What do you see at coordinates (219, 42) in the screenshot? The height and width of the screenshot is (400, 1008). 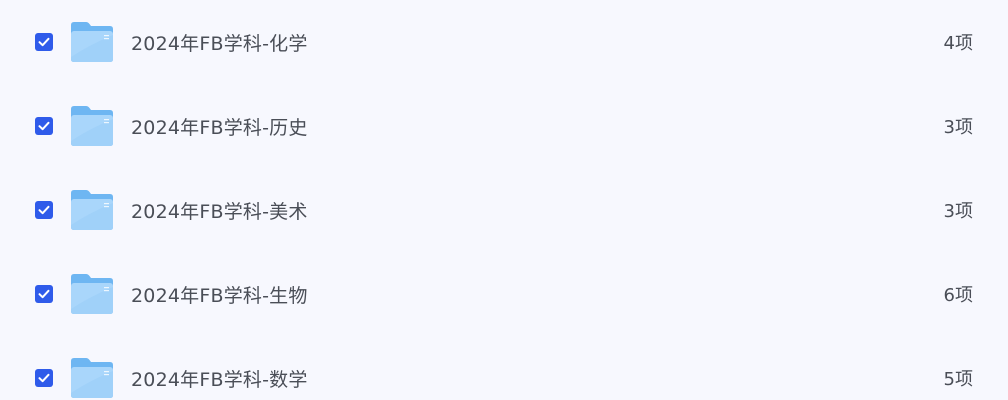 I see `folder-name: 2024年FB学科-化学` at bounding box center [219, 42].